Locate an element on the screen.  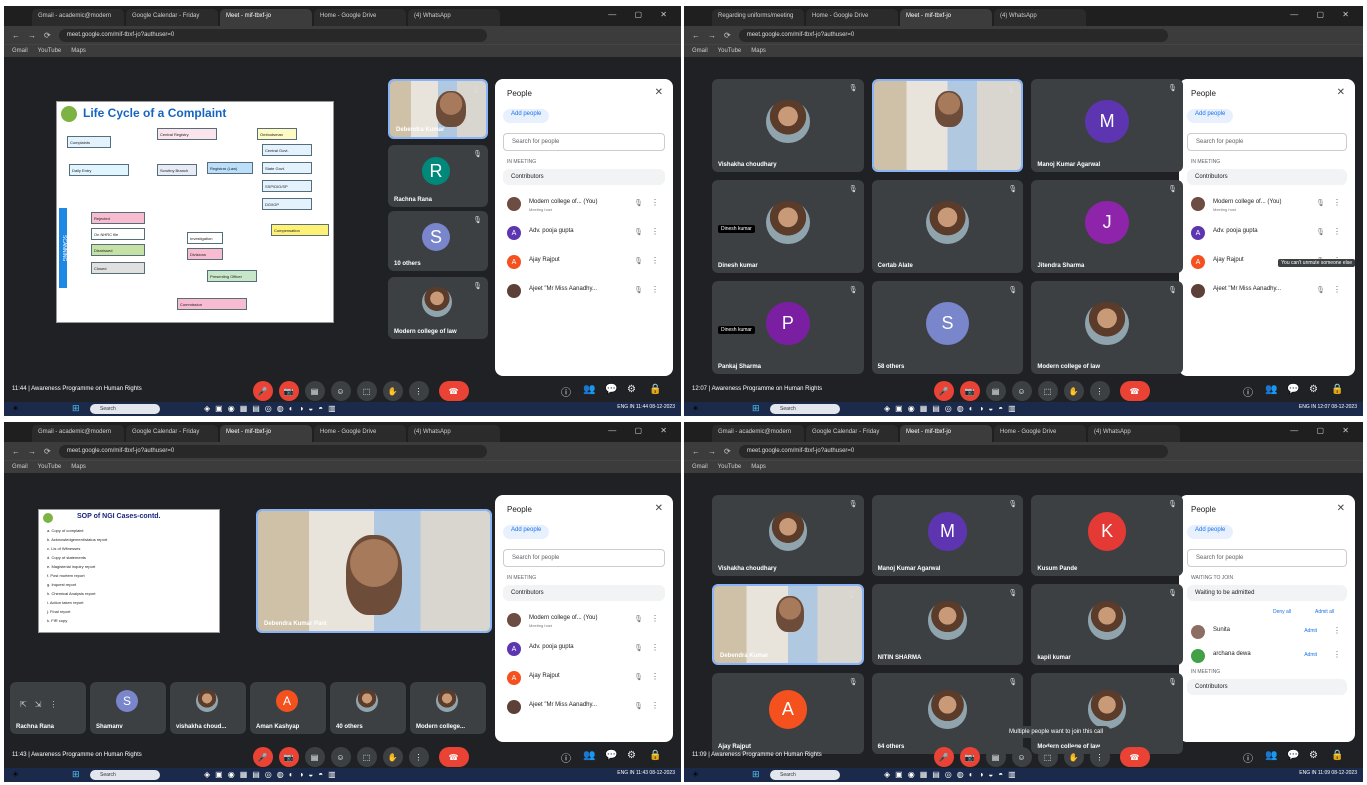
deny-all-button: Deny all is located at coordinates (1282, 612).